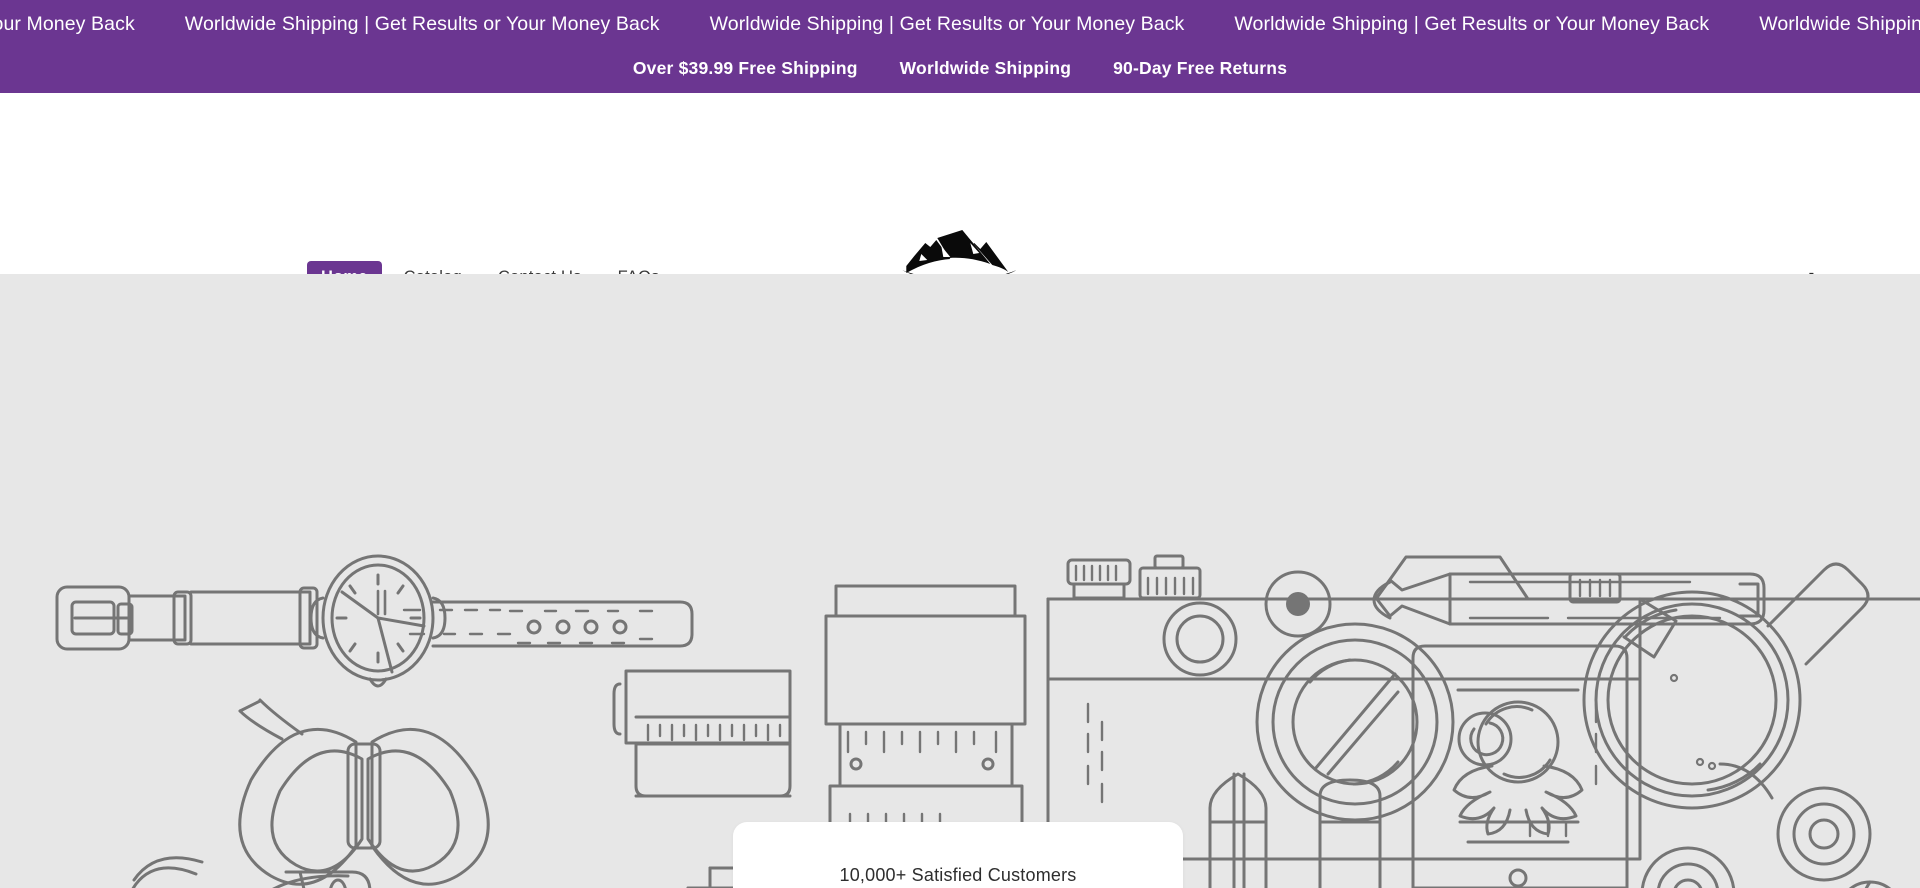 This screenshot has width=1920, height=888. What do you see at coordinates (1200, 68) in the screenshot?
I see `promo-free-returns: 90-Day Free Returns` at bounding box center [1200, 68].